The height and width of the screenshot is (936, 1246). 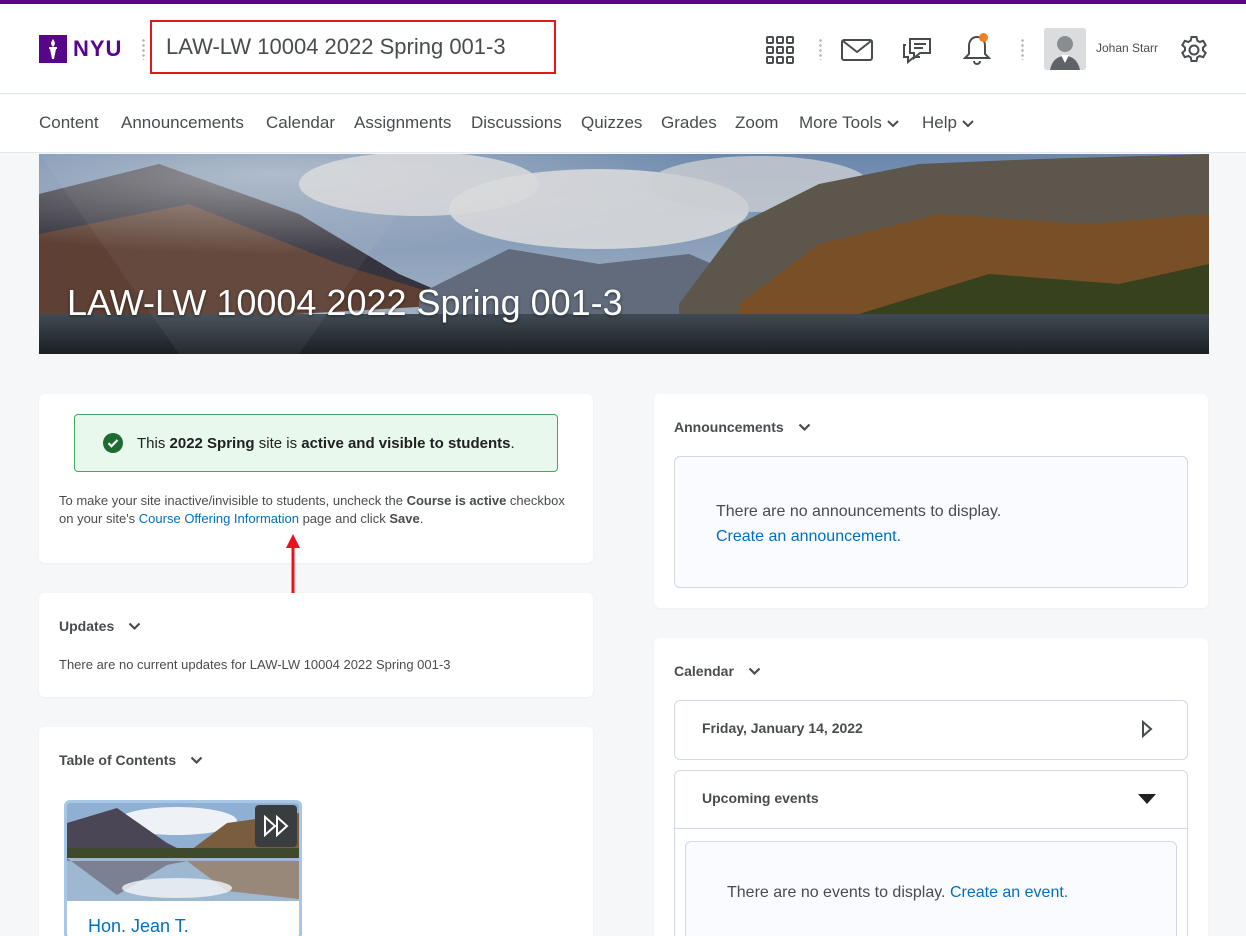 I want to click on play-right-icon, so click(x=1147, y=729).